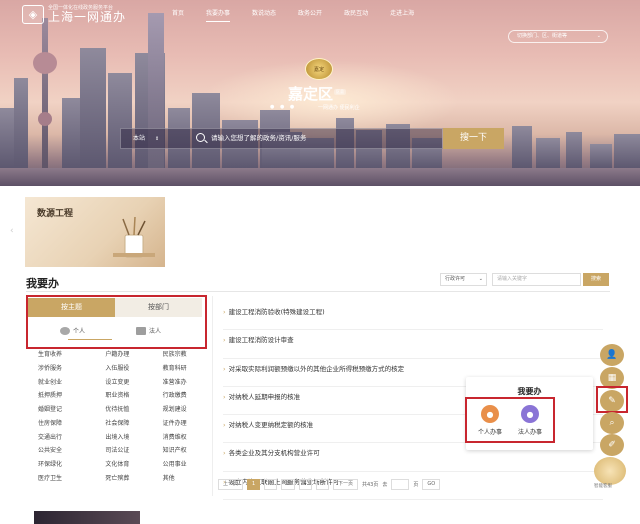 The height and width of the screenshot is (524, 640). Describe the element at coordinates (64, 479) in the screenshot. I see `category-item: 医疗卫生` at that location.